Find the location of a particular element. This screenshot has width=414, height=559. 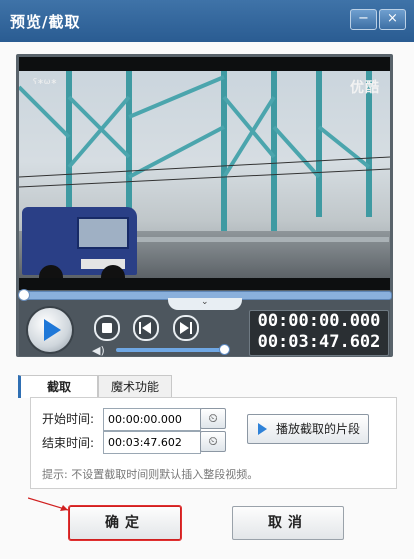

cancel-button: 取消 is located at coordinates (288, 523).